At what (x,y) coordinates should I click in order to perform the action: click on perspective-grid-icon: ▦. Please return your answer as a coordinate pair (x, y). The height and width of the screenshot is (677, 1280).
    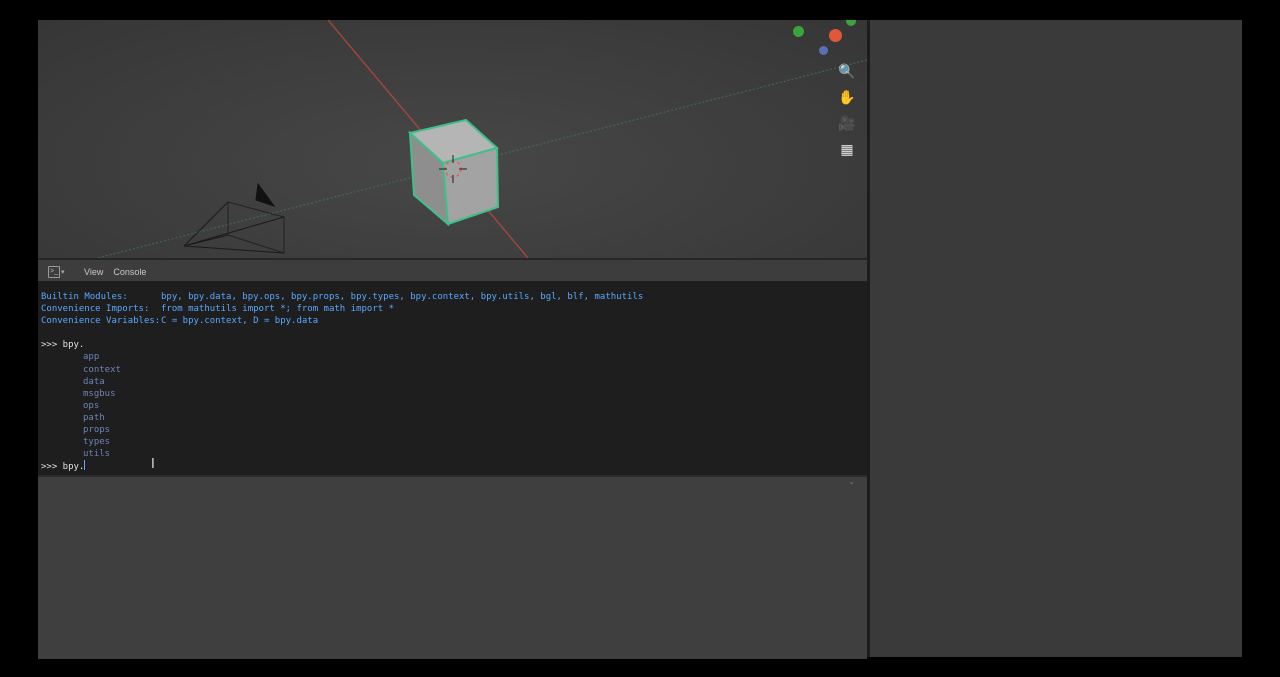
    Looking at the image, I should click on (847, 150).